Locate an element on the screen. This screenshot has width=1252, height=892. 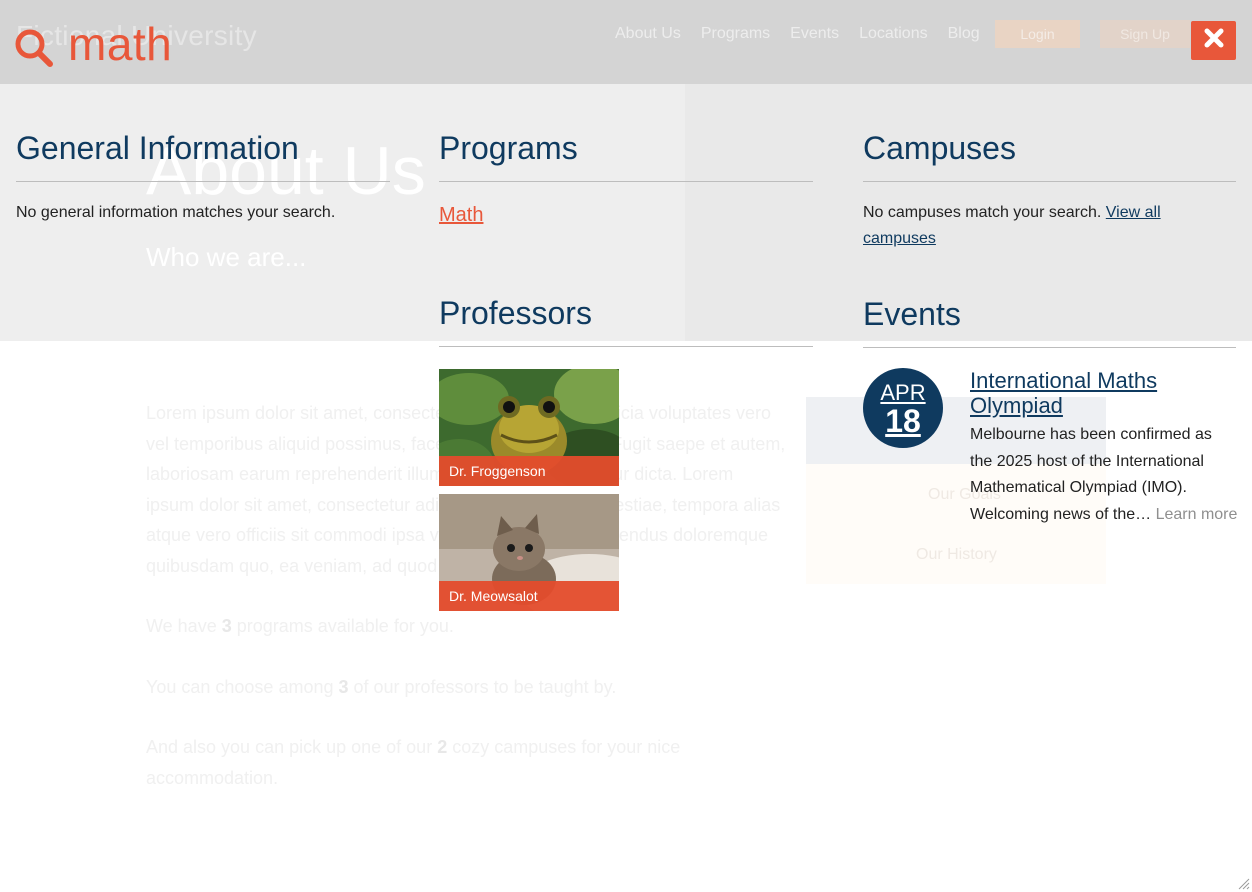
programs-list: Math is located at coordinates (626, 215).